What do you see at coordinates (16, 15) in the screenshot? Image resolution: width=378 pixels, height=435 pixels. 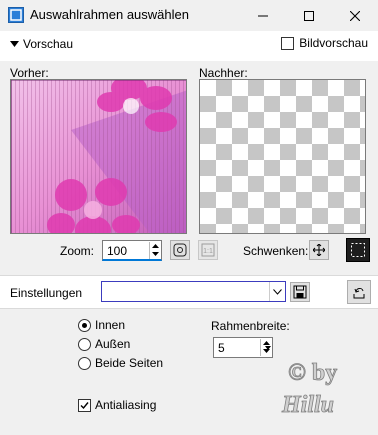 I see `app-icon` at bounding box center [16, 15].